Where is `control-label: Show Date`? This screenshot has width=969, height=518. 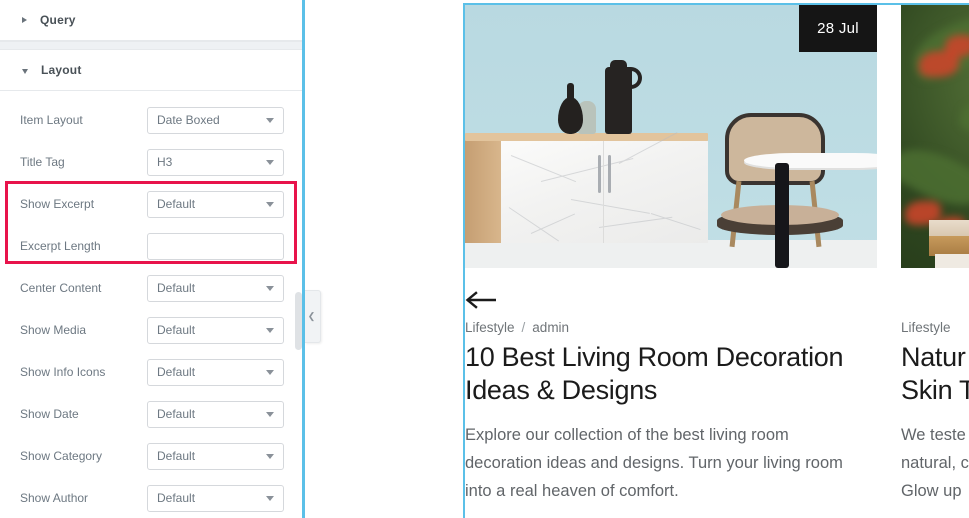 control-label: Show Date is located at coordinates (49, 413).